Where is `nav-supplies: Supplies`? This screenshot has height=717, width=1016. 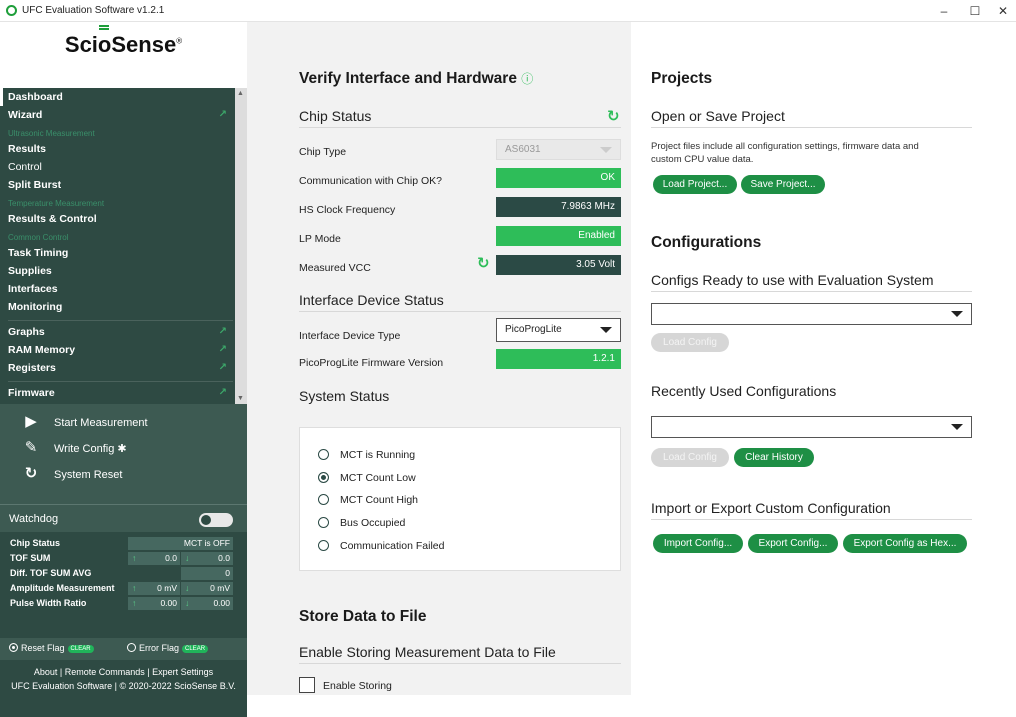
nav-supplies: Supplies is located at coordinates (123, 271).